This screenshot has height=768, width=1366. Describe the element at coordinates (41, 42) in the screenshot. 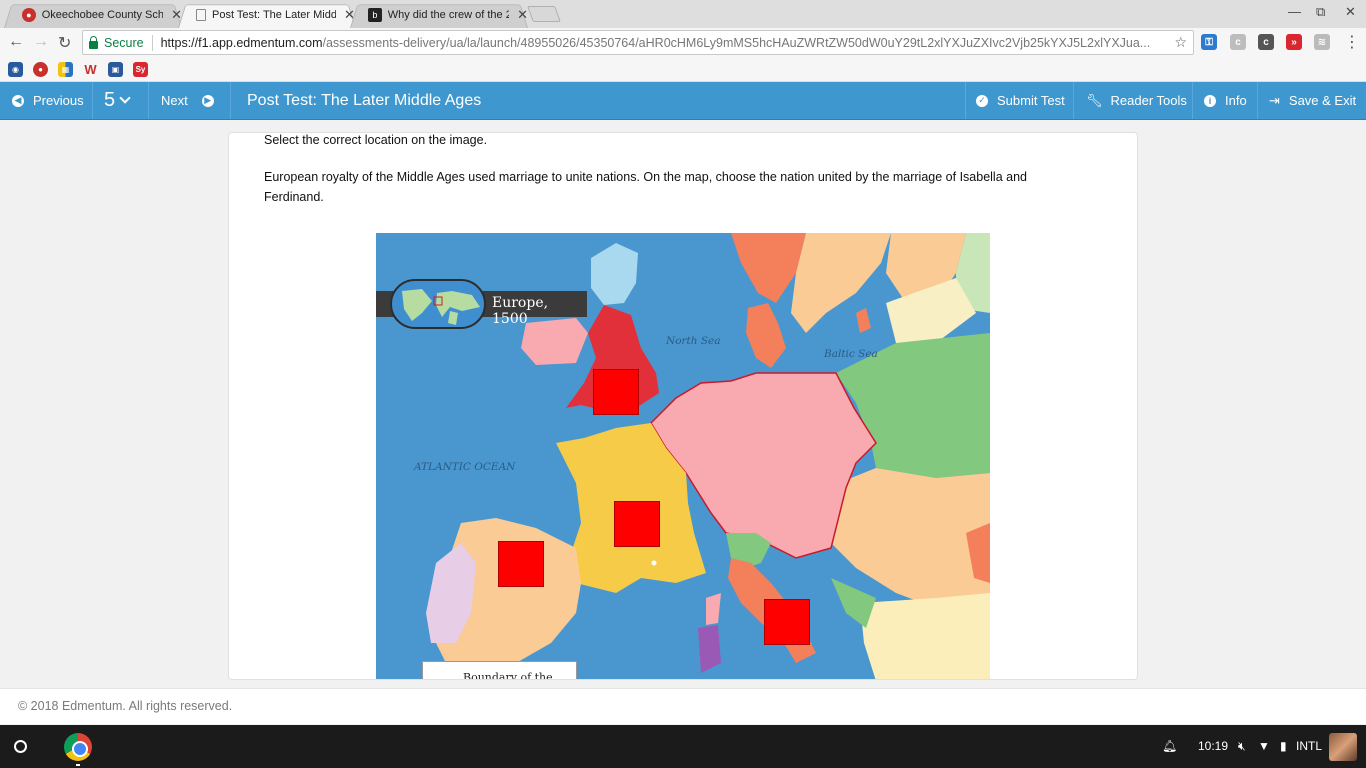

I see `forward-icon: →` at that location.